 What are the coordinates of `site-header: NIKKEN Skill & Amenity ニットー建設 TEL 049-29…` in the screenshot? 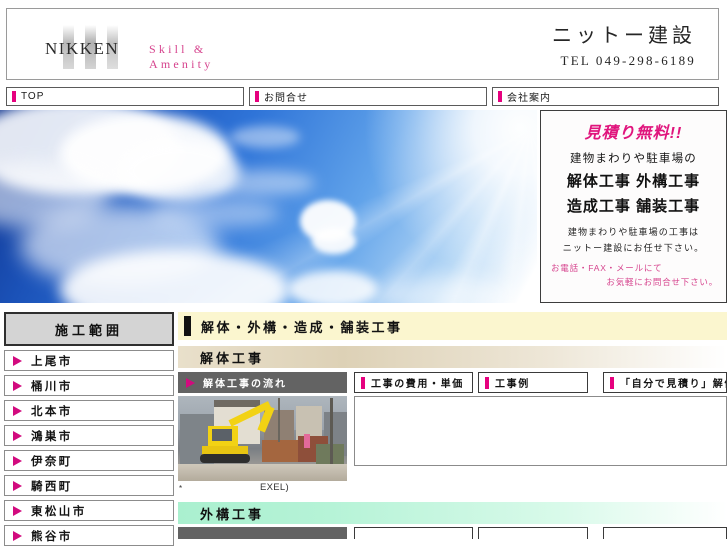 It's located at (362, 44).